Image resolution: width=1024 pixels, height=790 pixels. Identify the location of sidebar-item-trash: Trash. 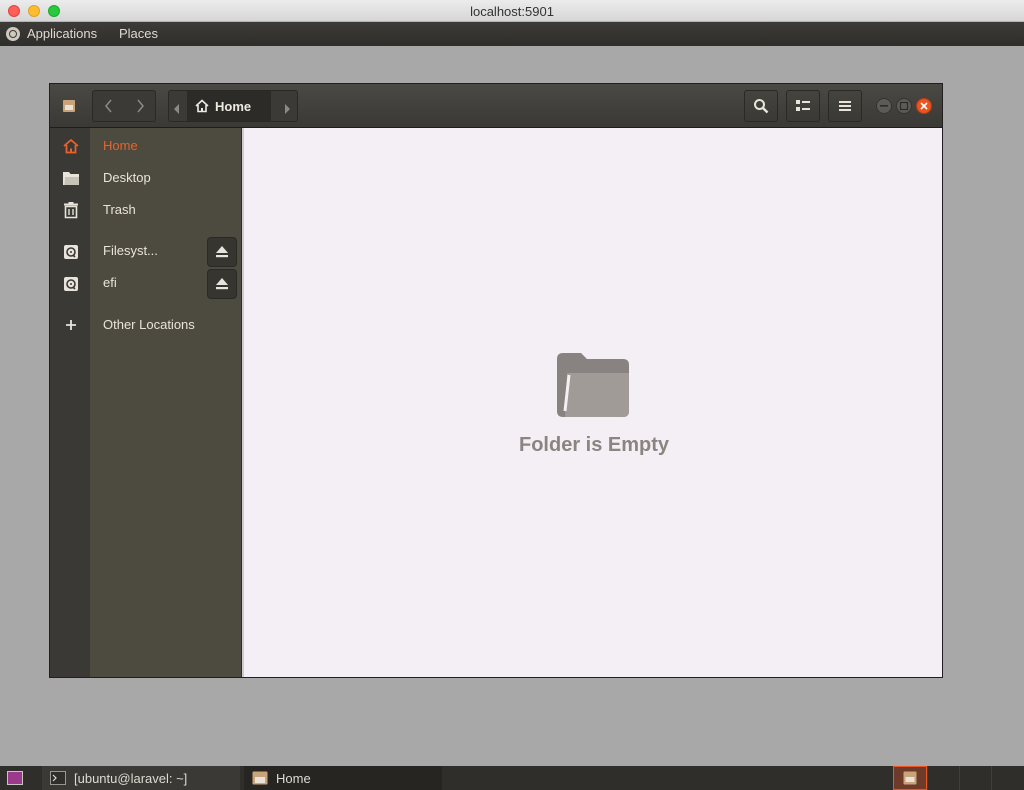
(145, 210).